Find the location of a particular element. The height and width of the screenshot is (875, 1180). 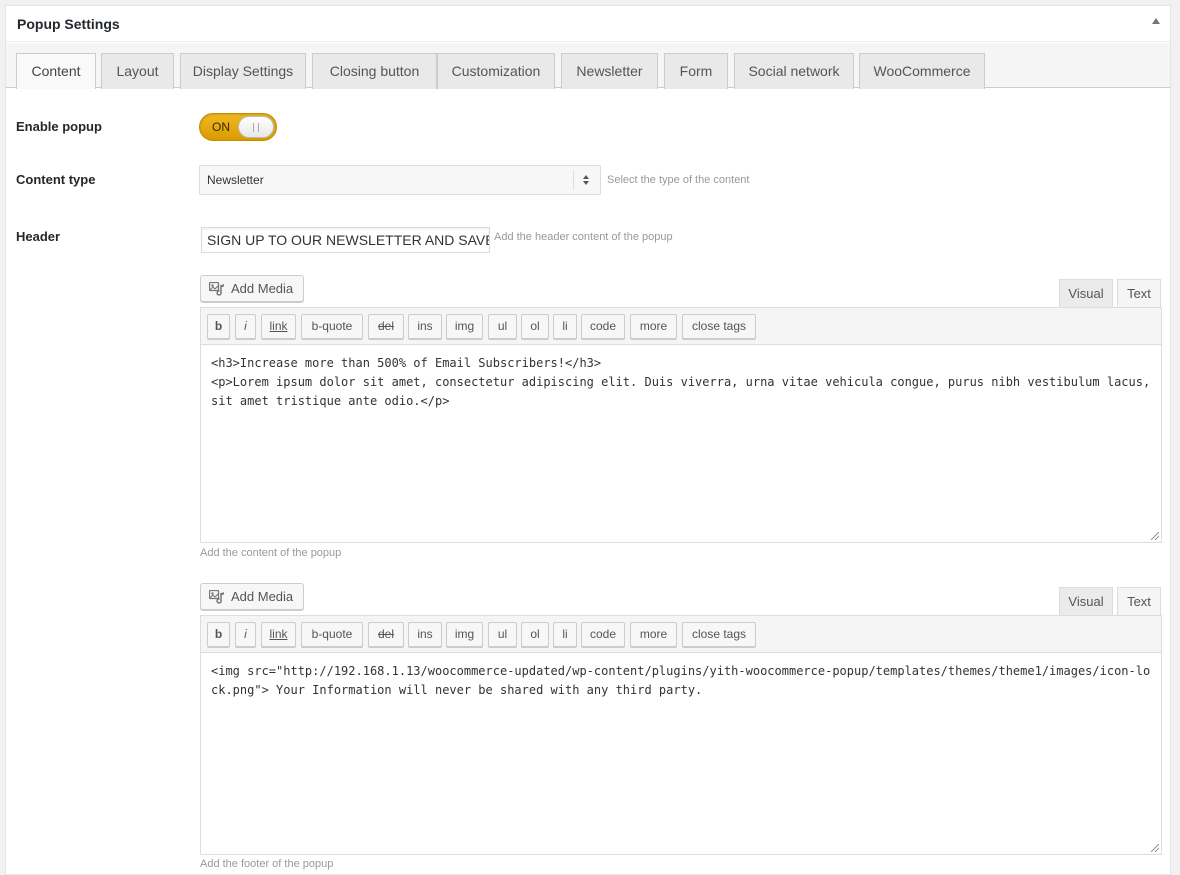

tab-customization: Customization is located at coordinates (496, 71).